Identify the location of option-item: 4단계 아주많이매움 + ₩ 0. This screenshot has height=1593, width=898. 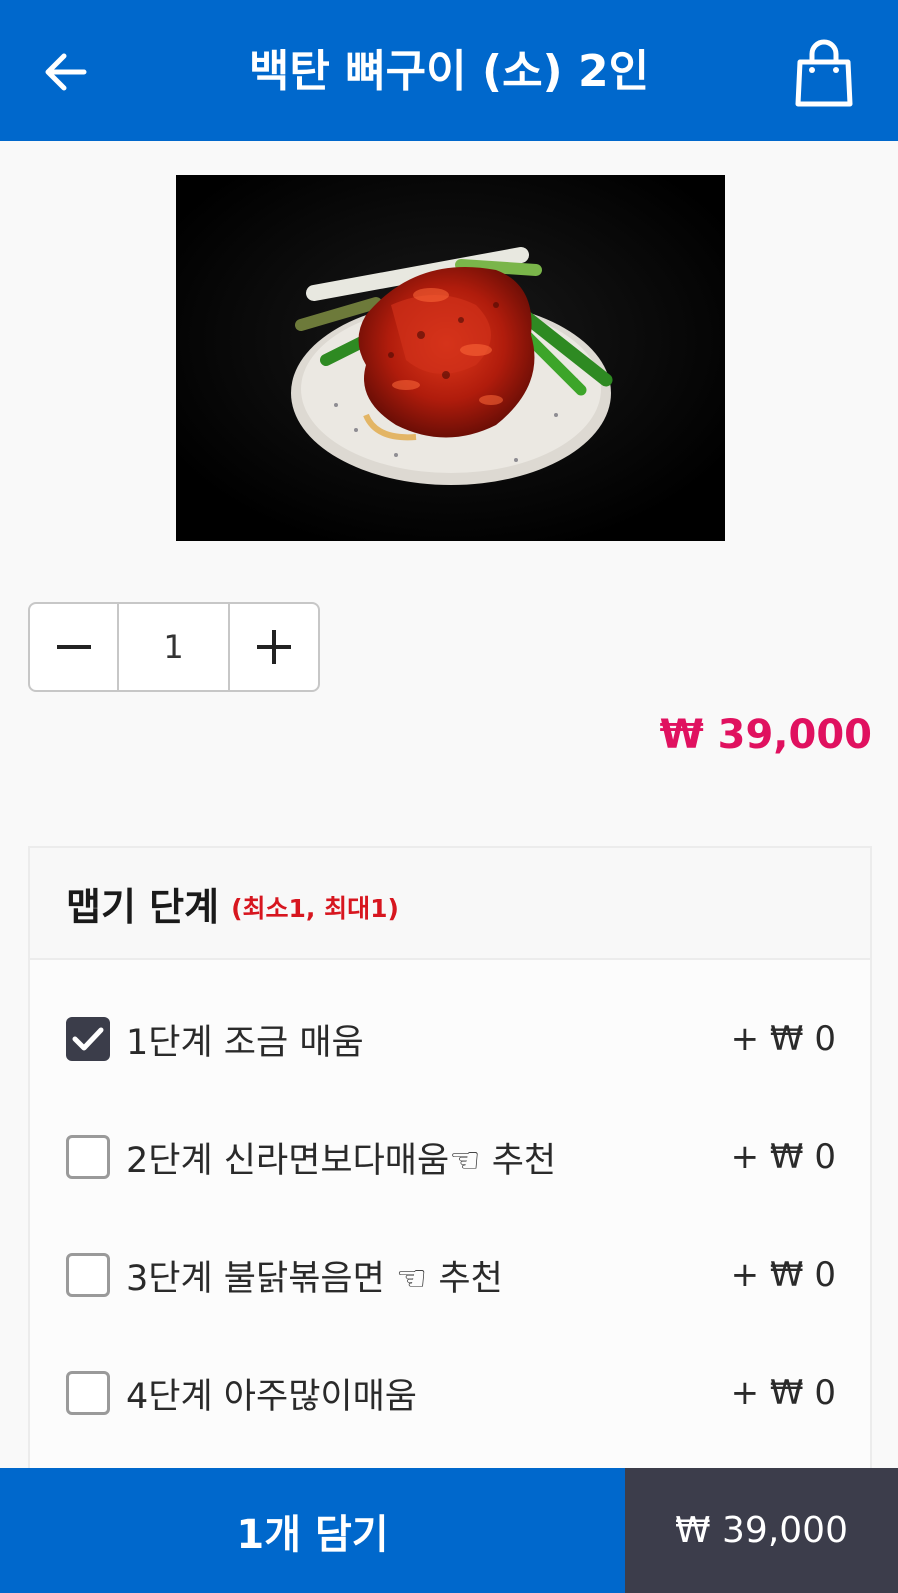
(450, 1393).